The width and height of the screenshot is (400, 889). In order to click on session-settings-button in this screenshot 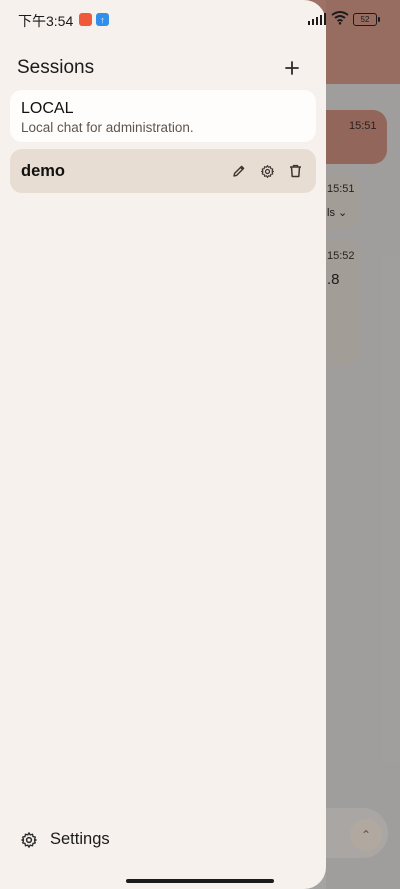, I will do `click(267, 171)`.